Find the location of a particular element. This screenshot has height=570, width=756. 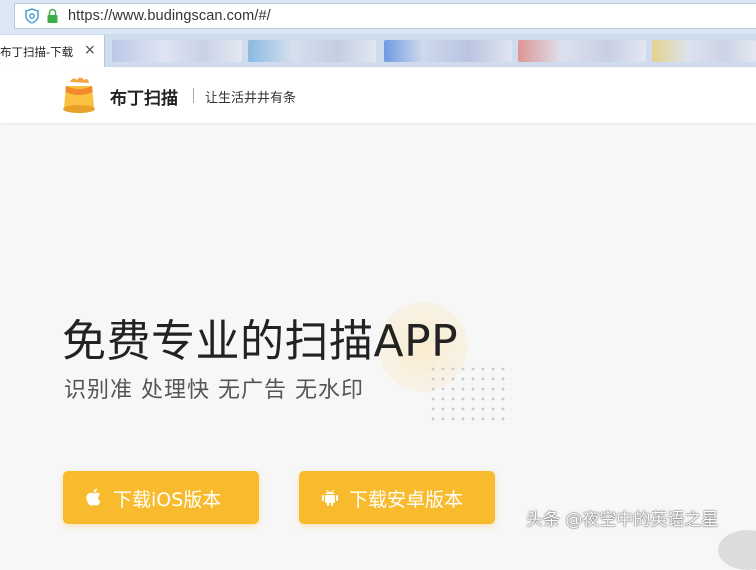

brand-slogan: 让生活井井有条 is located at coordinates (251, 98).